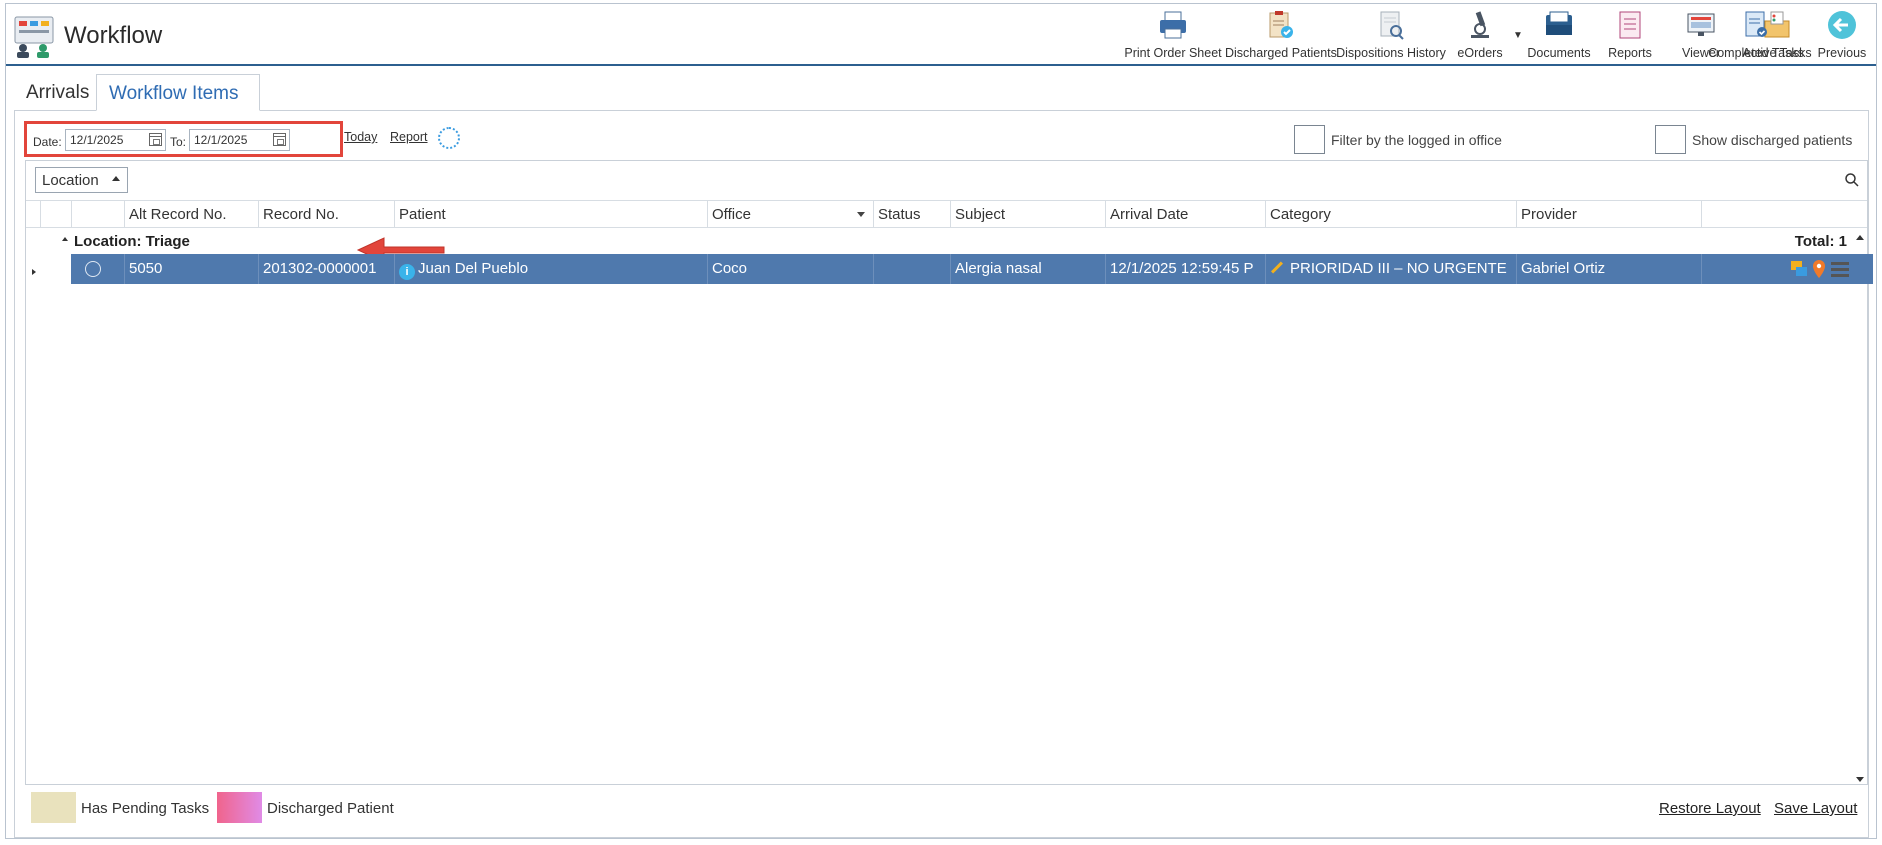 Image resolution: width=1882 pixels, height=845 pixels. What do you see at coordinates (1390, 269) in the screenshot?
I see `cell-category: PRIORIDAD III – NO URGENTE` at bounding box center [1390, 269].